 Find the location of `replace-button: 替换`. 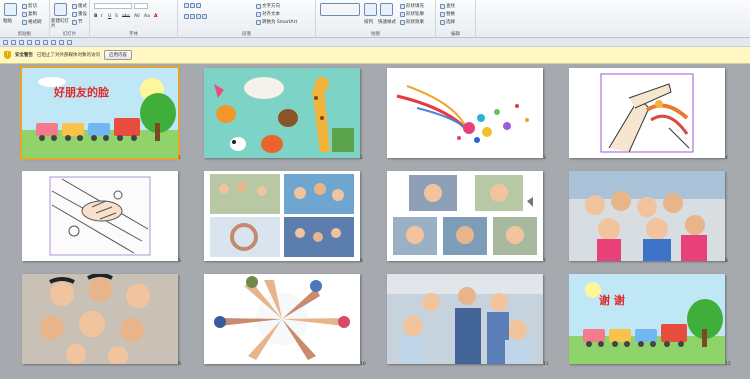

replace-button: 替换 is located at coordinates (447, 14).